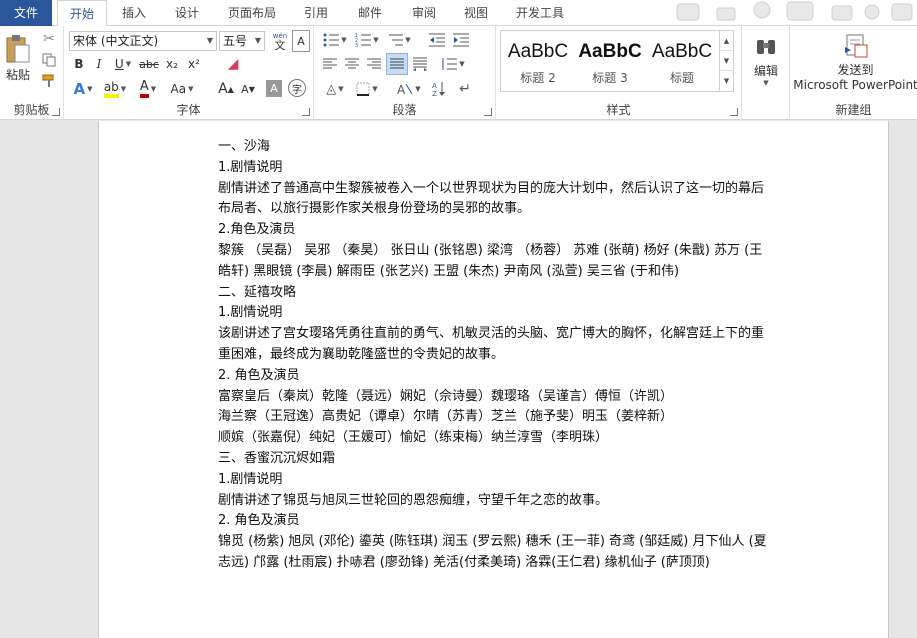  What do you see at coordinates (233, 64) in the screenshot?
I see `clear-formatting-button: ◢` at bounding box center [233, 64].